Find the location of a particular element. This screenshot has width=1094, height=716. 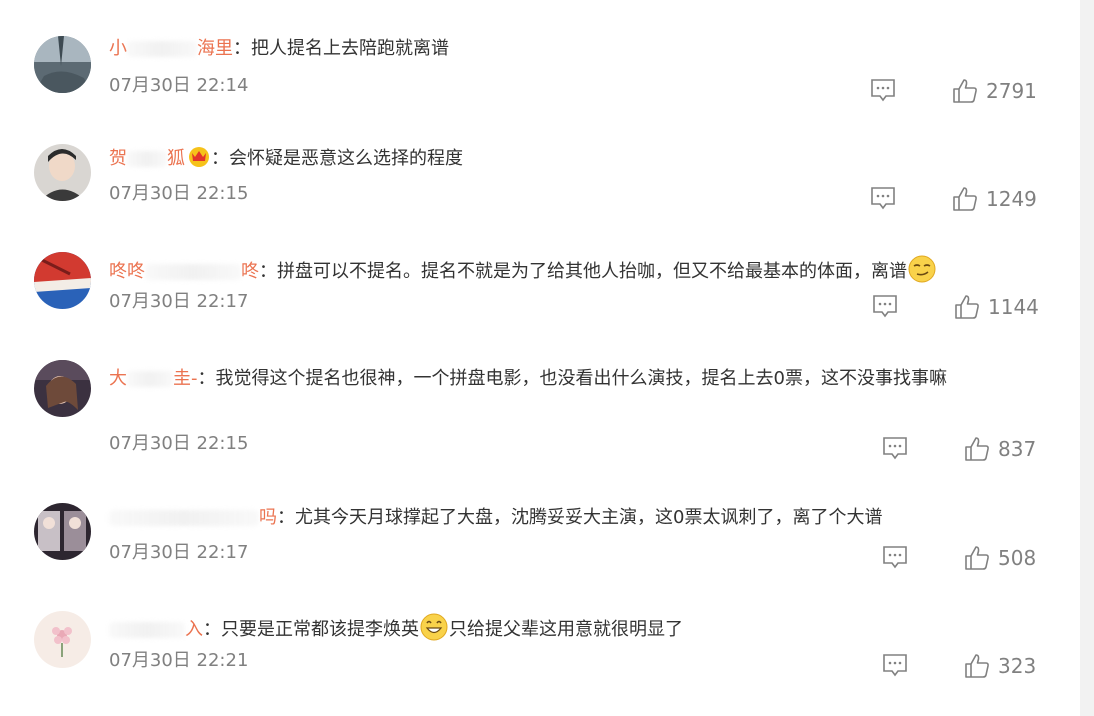

like-count: 1144 is located at coordinates (1013, 307).